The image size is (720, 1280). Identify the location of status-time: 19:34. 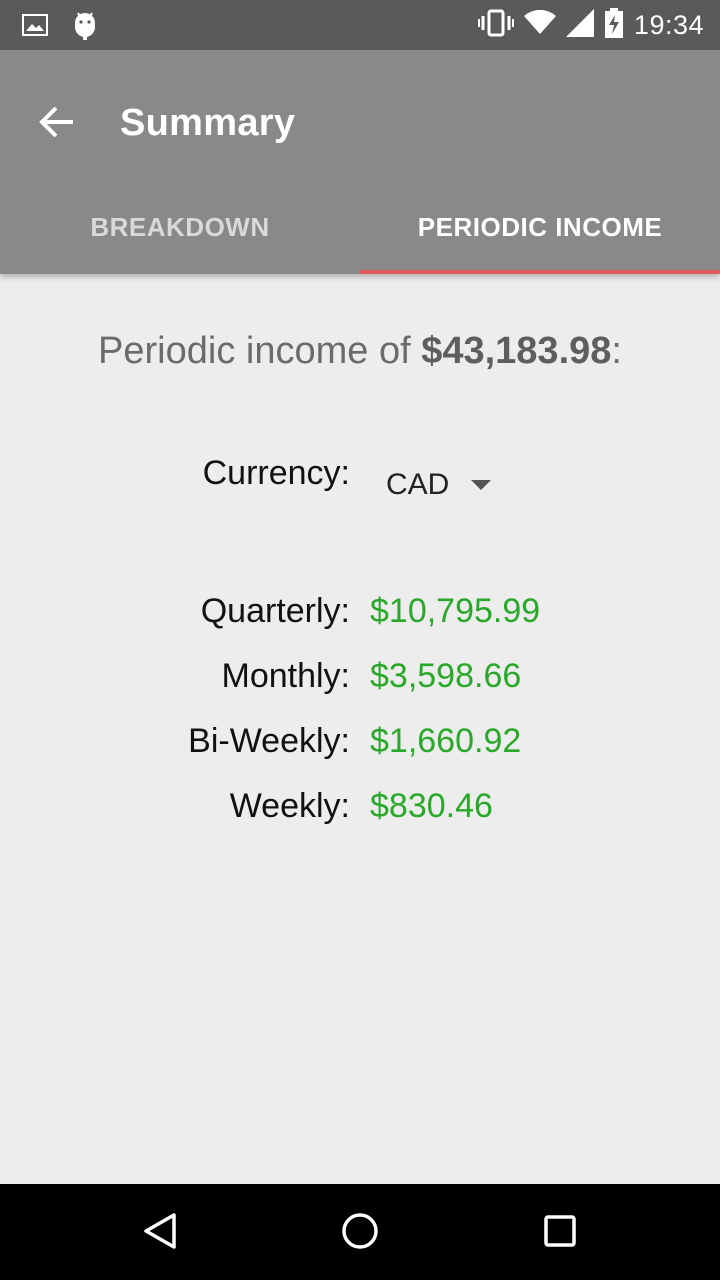
(668, 25).